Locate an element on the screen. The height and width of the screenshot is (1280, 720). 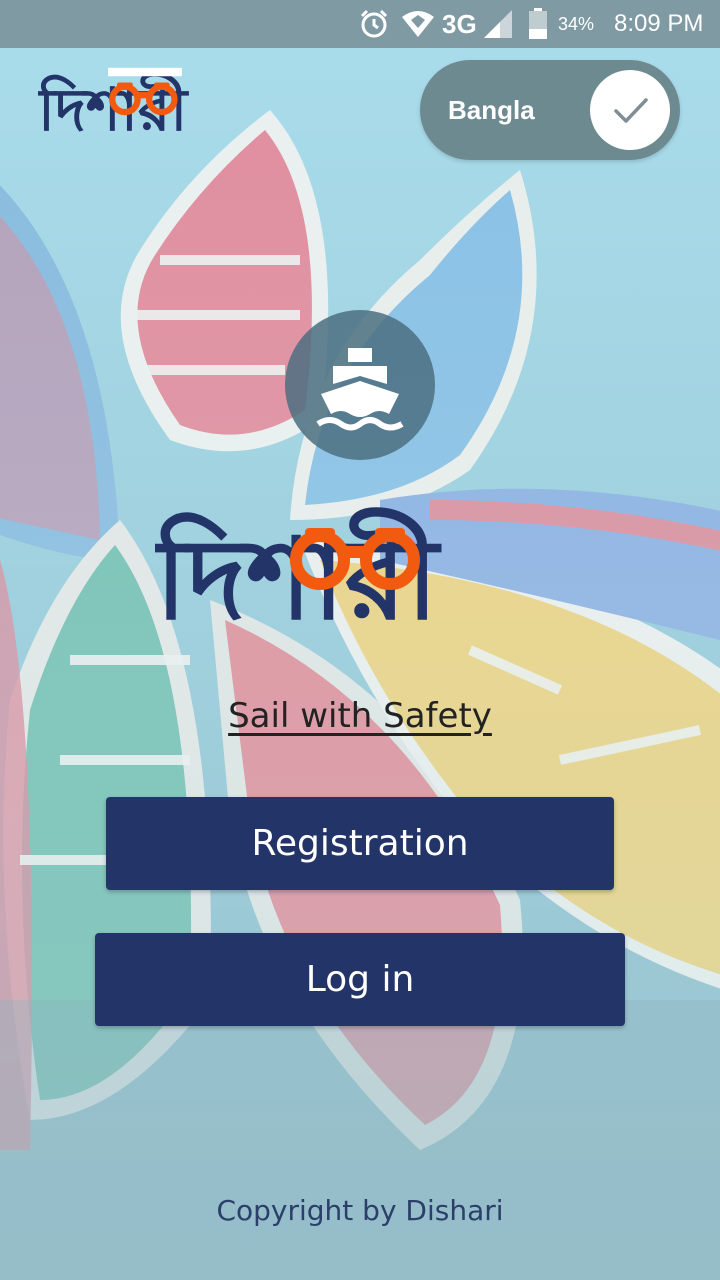
battery-level: 34% is located at coordinates (576, 23).